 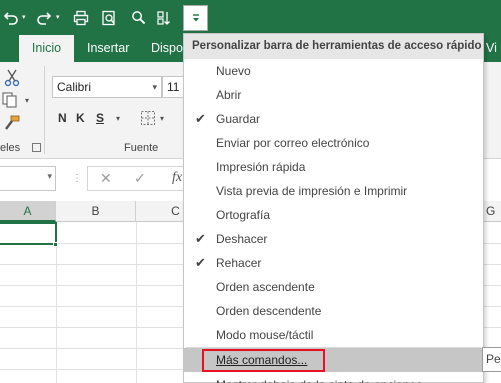 I want to click on scissors-icon, so click(x=12, y=78).